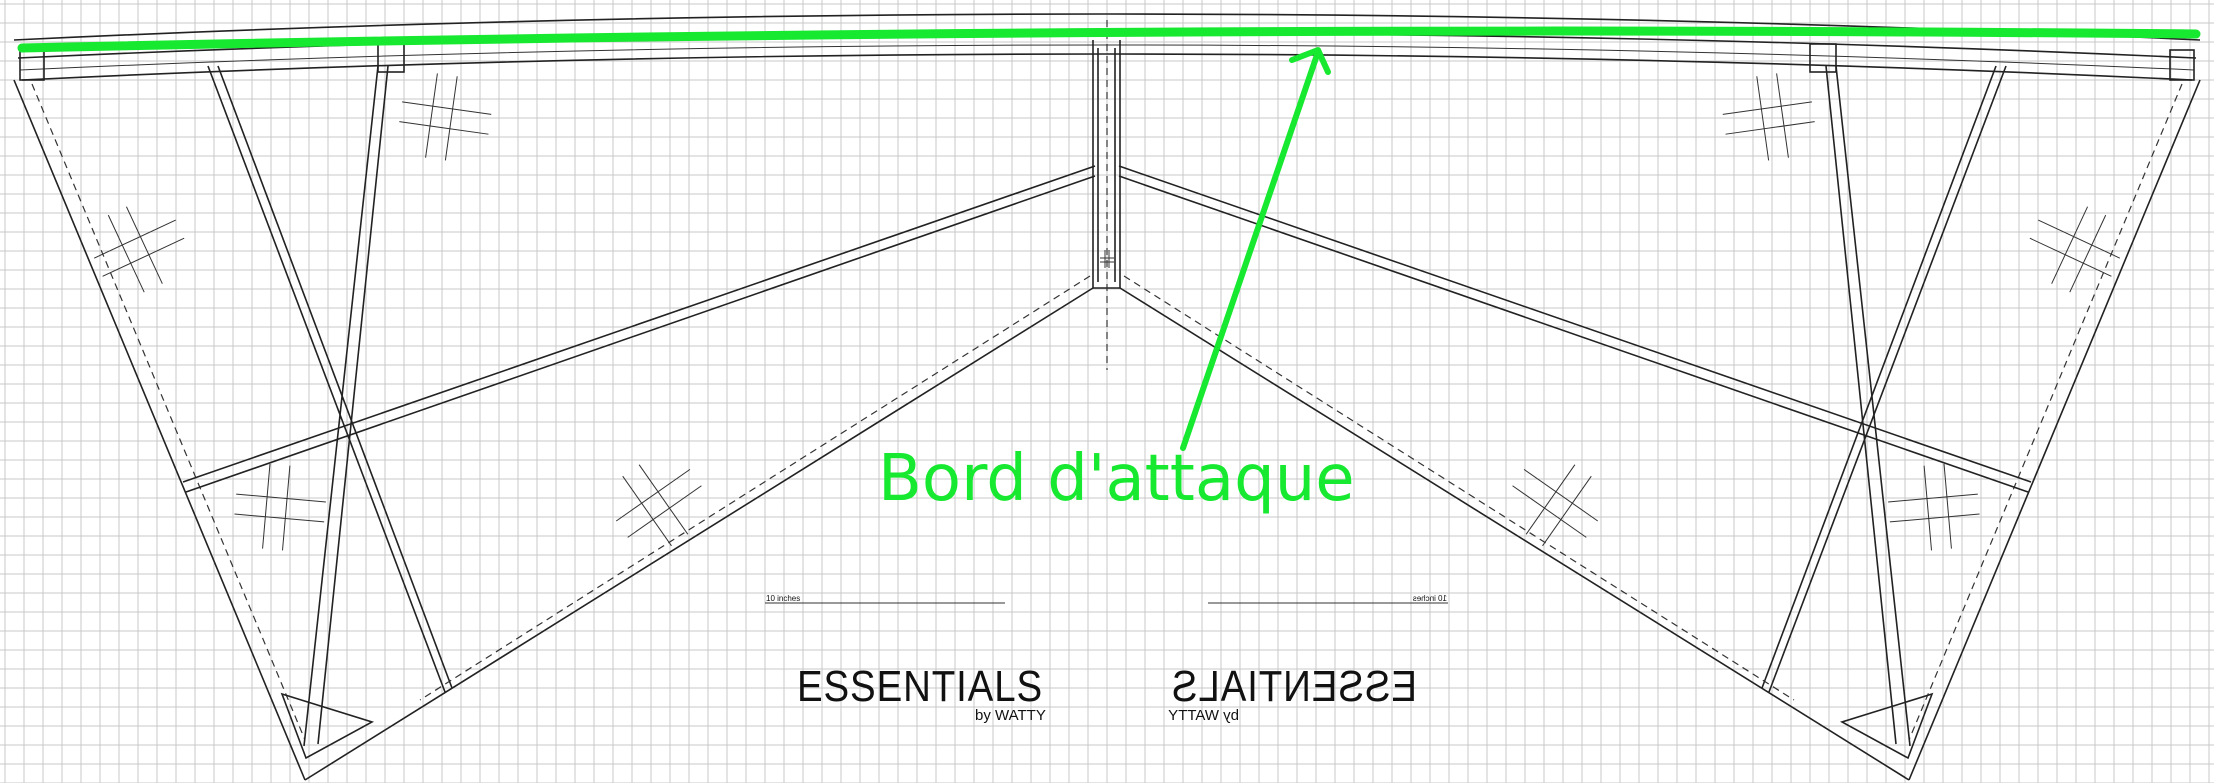 The height and width of the screenshot is (783, 2214). I want to click on logo-text: ESSENTIALS, so click(920, 686).